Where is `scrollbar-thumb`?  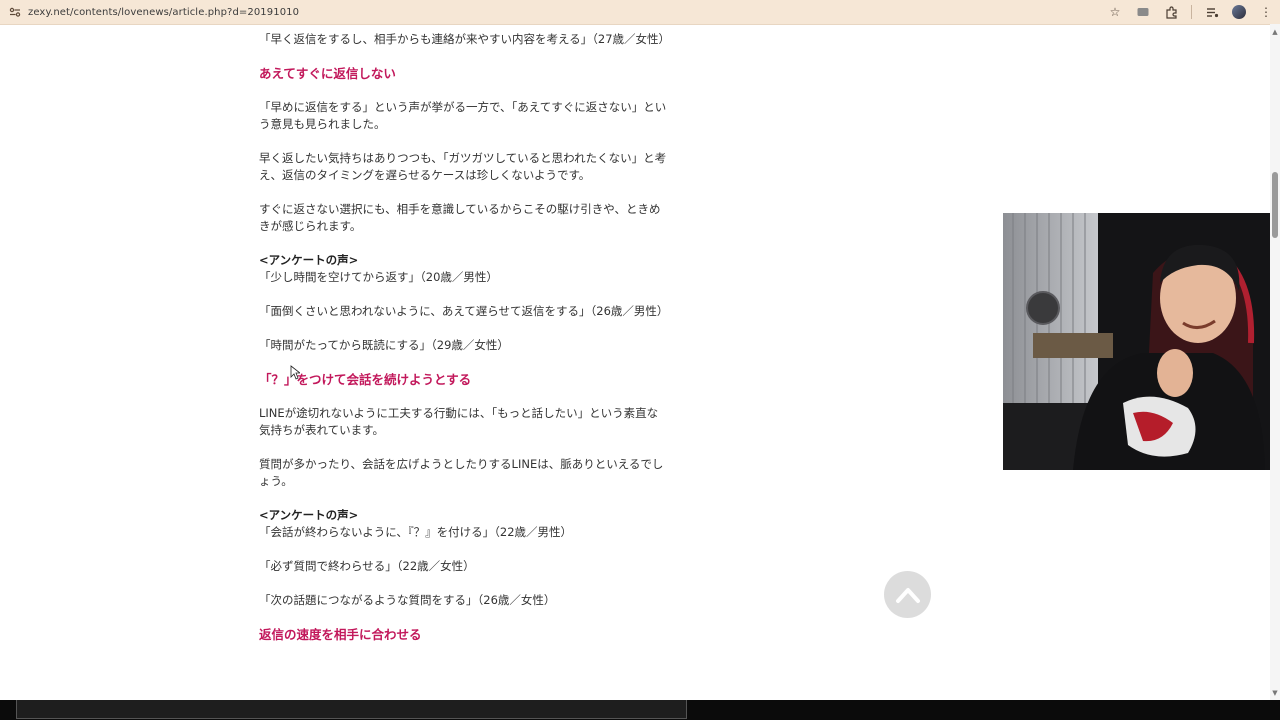
scrollbar-thumb is located at coordinates (1275, 205).